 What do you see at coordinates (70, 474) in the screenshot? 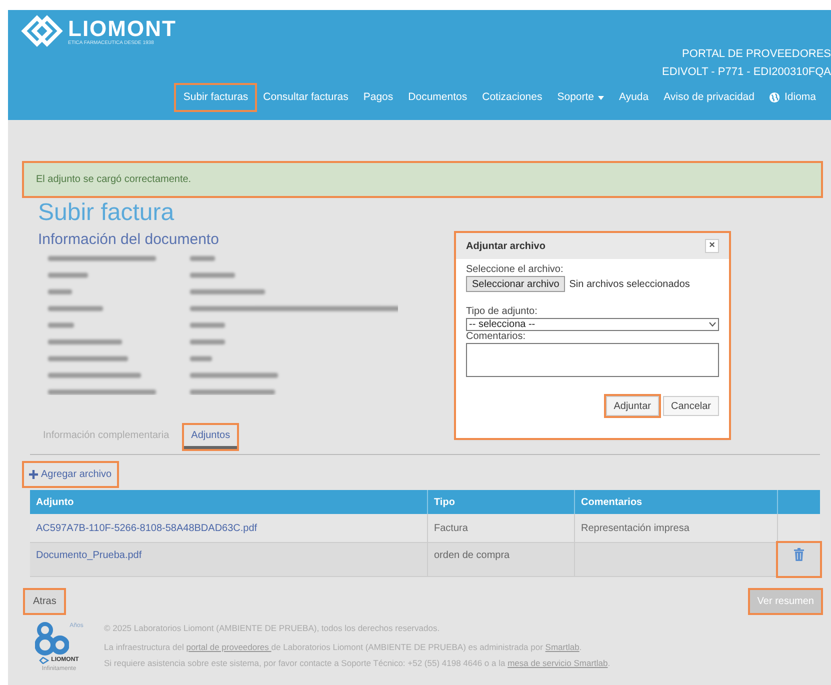
I see `add-file-link: Agregar archivo` at bounding box center [70, 474].